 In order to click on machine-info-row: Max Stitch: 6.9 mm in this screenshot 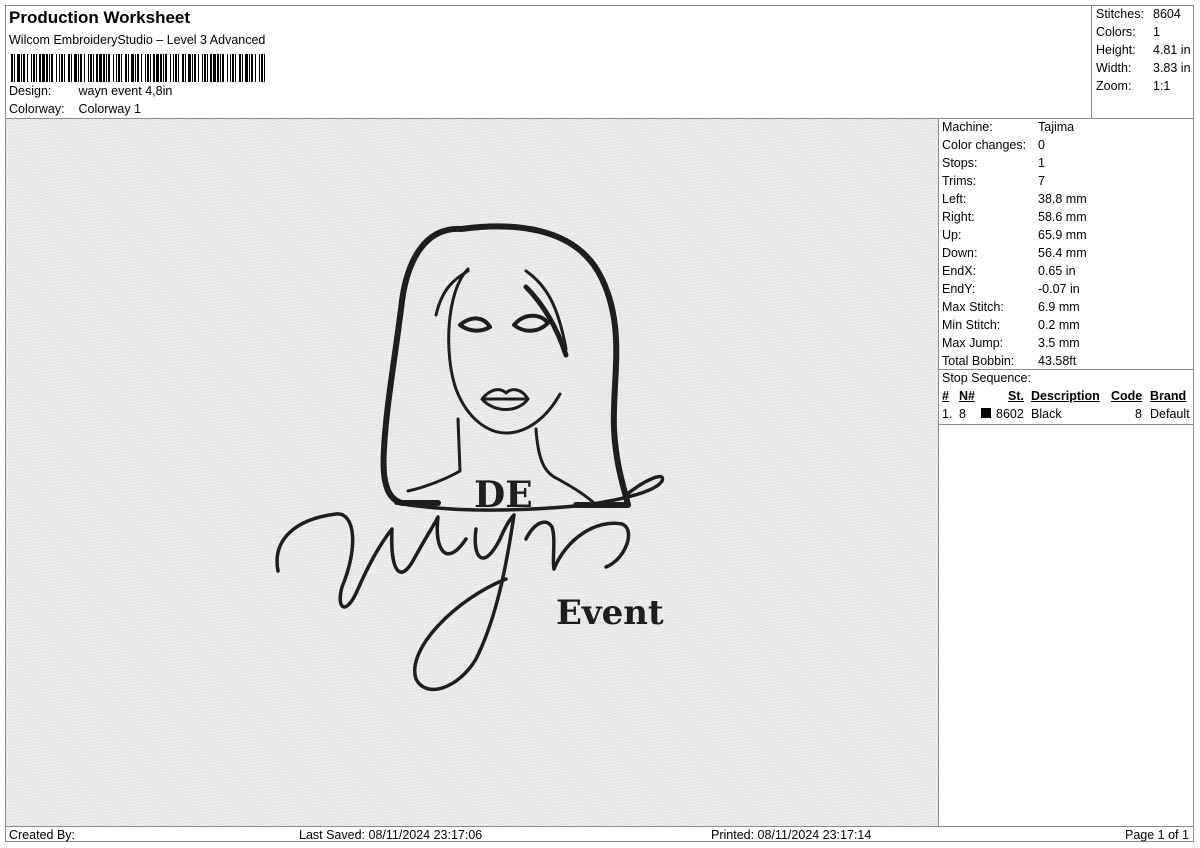, I will do `click(1011, 307)`.